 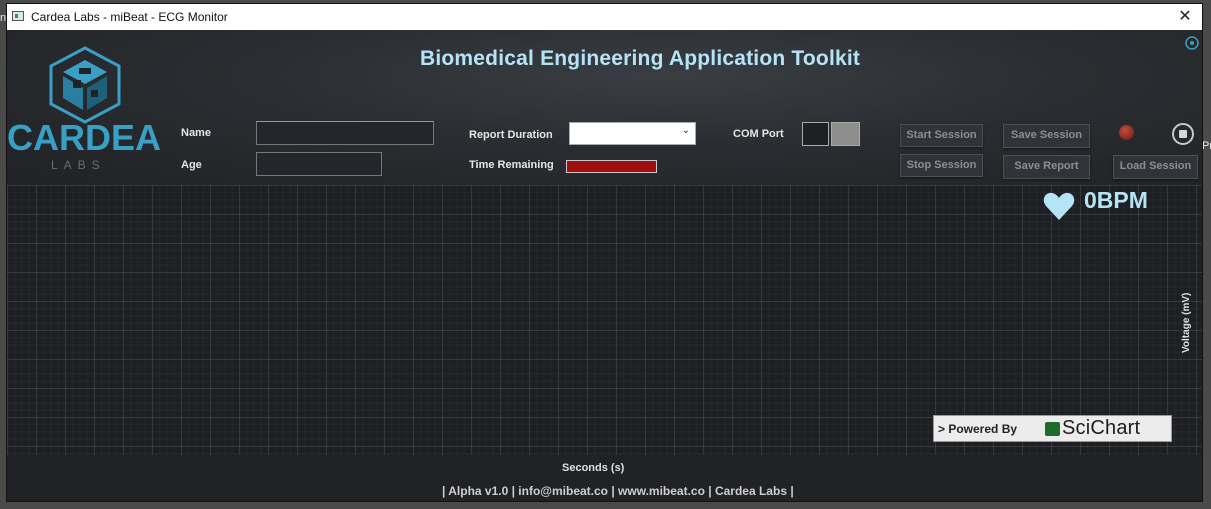 I want to click on dropdown-arrow-icon: ⌄, so click(x=685, y=130).